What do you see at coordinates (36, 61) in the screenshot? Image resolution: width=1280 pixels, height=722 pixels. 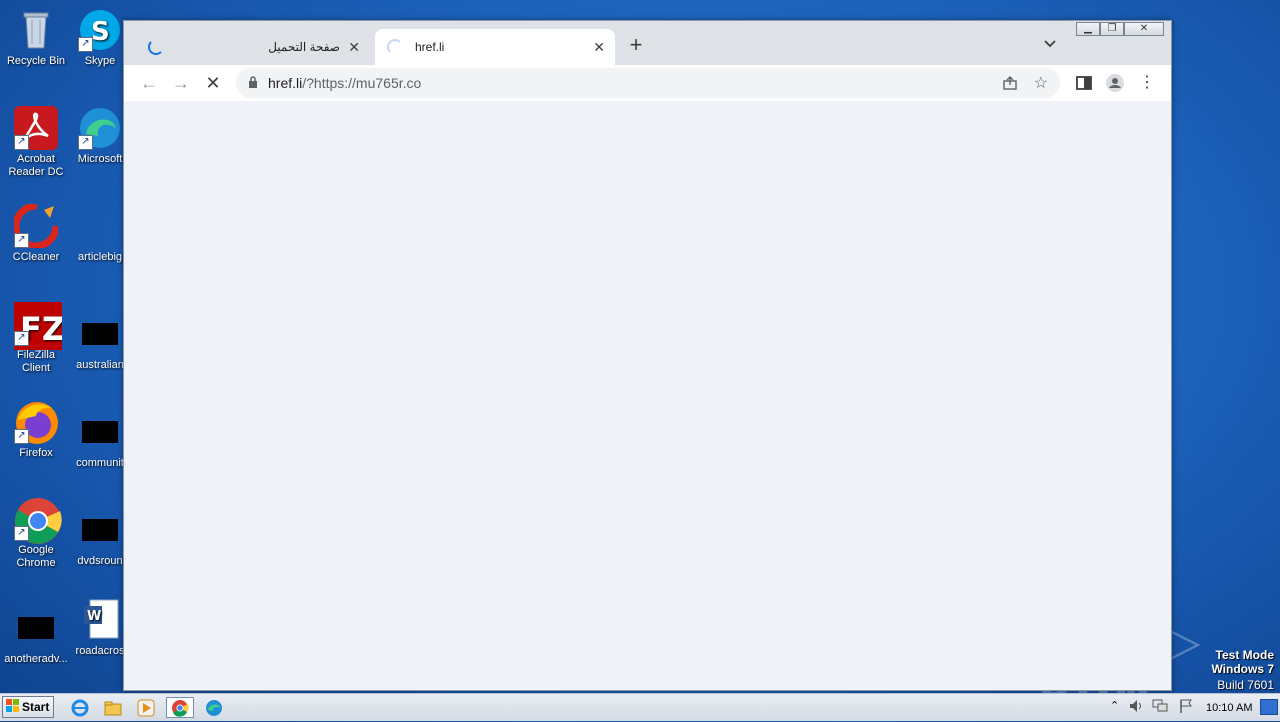 I see `desktop-icon-label: Recycle Bin` at bounding box center [36, 61].